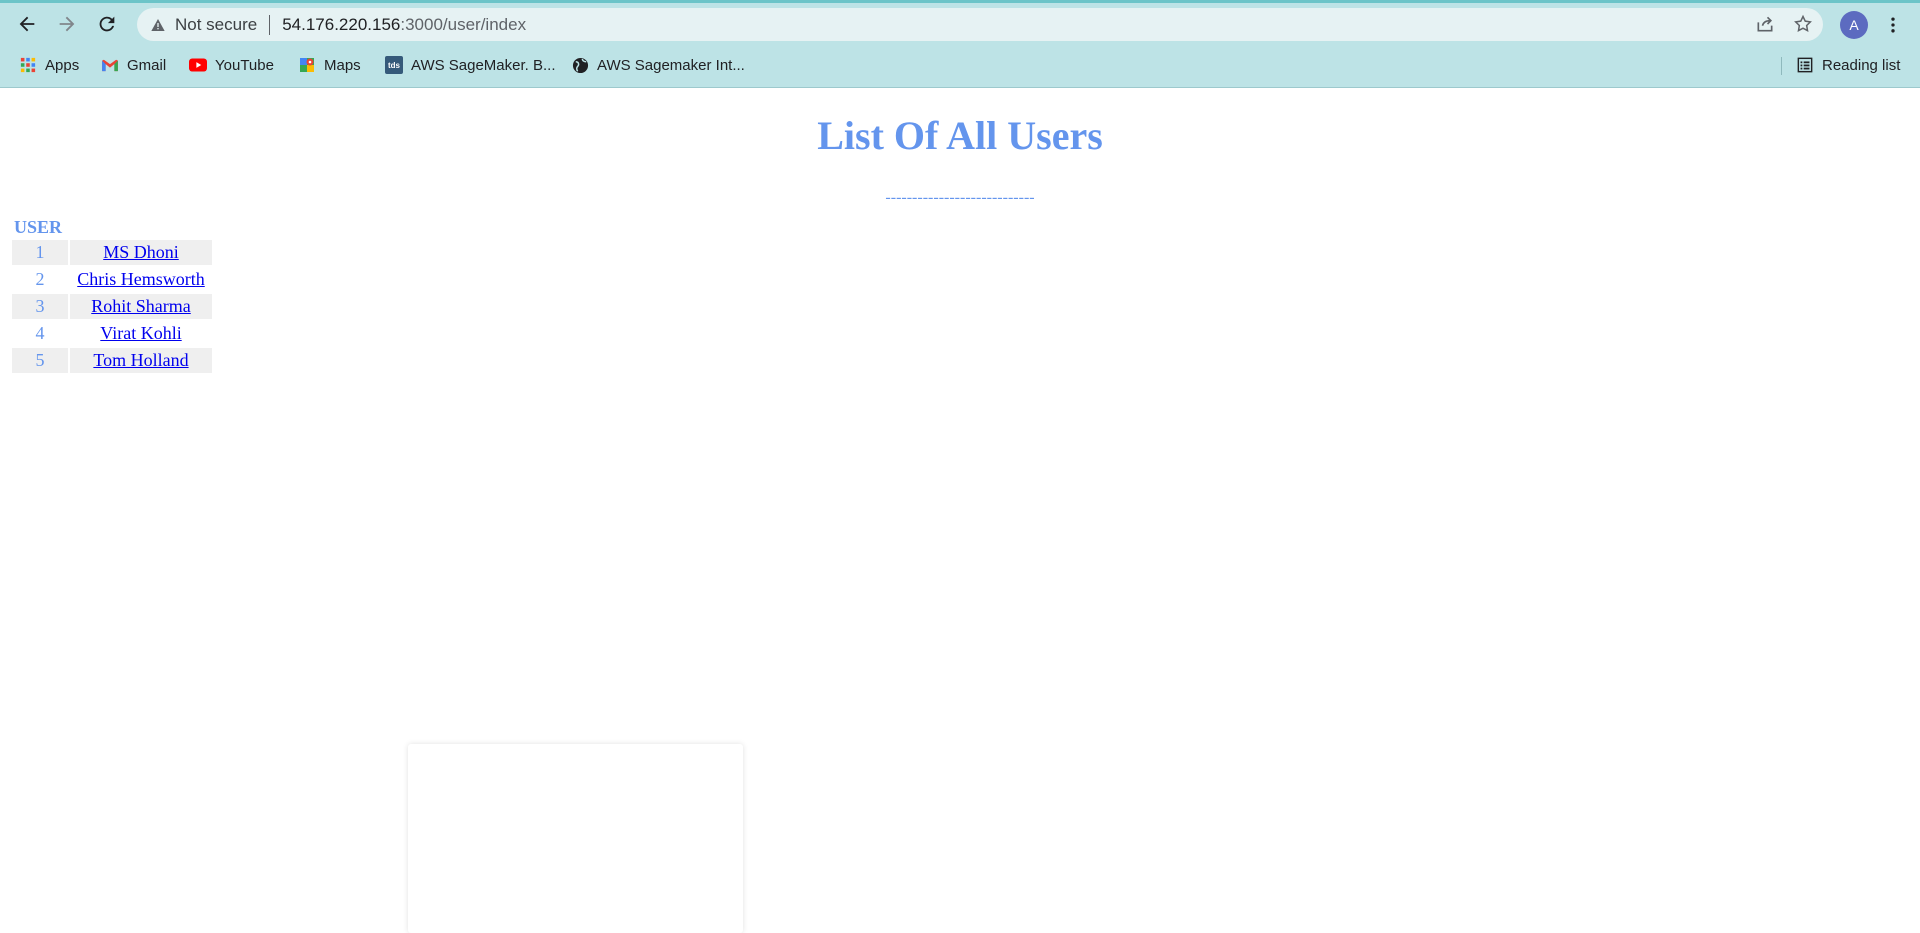 The image size is (1920, 933). I want to click on tds-icon: tds, so click(394, 65).